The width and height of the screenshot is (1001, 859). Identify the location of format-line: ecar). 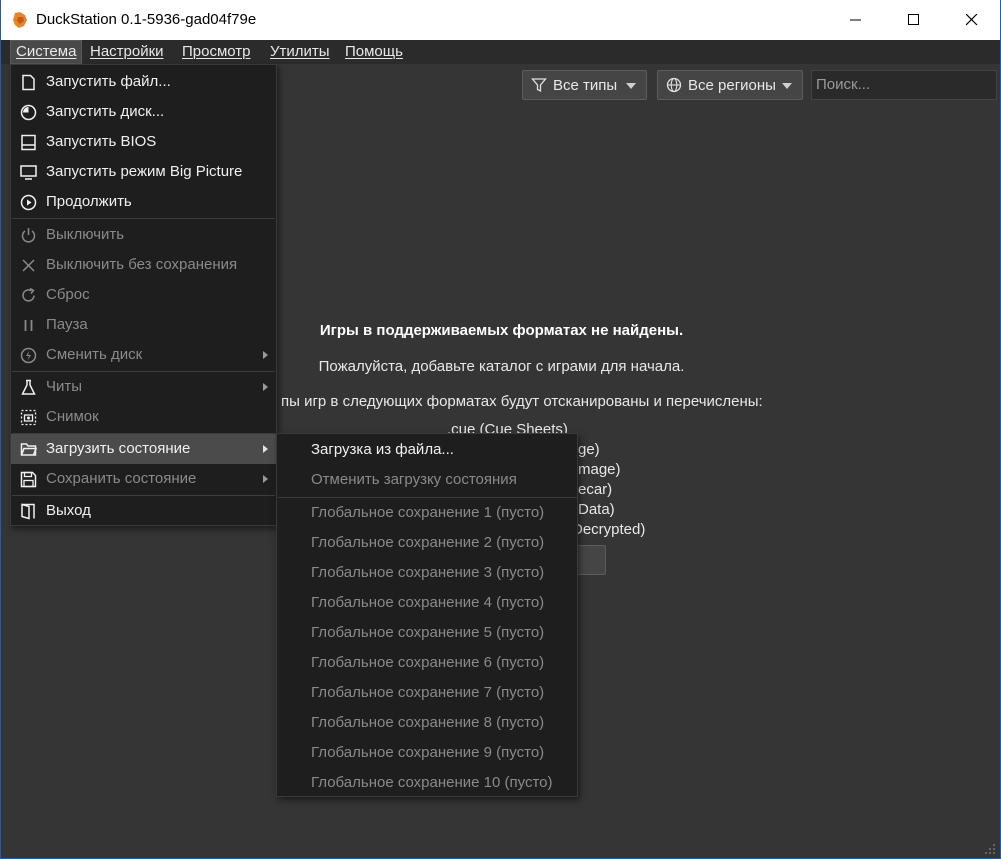
(595, 489).